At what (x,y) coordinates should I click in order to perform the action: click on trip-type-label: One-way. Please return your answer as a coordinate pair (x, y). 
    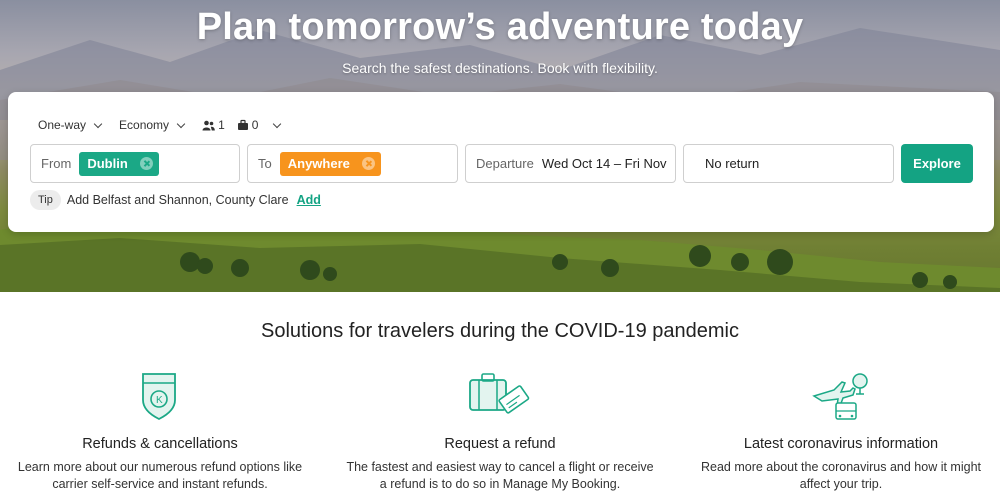
    Looking at the image, I should click on (62, 125).